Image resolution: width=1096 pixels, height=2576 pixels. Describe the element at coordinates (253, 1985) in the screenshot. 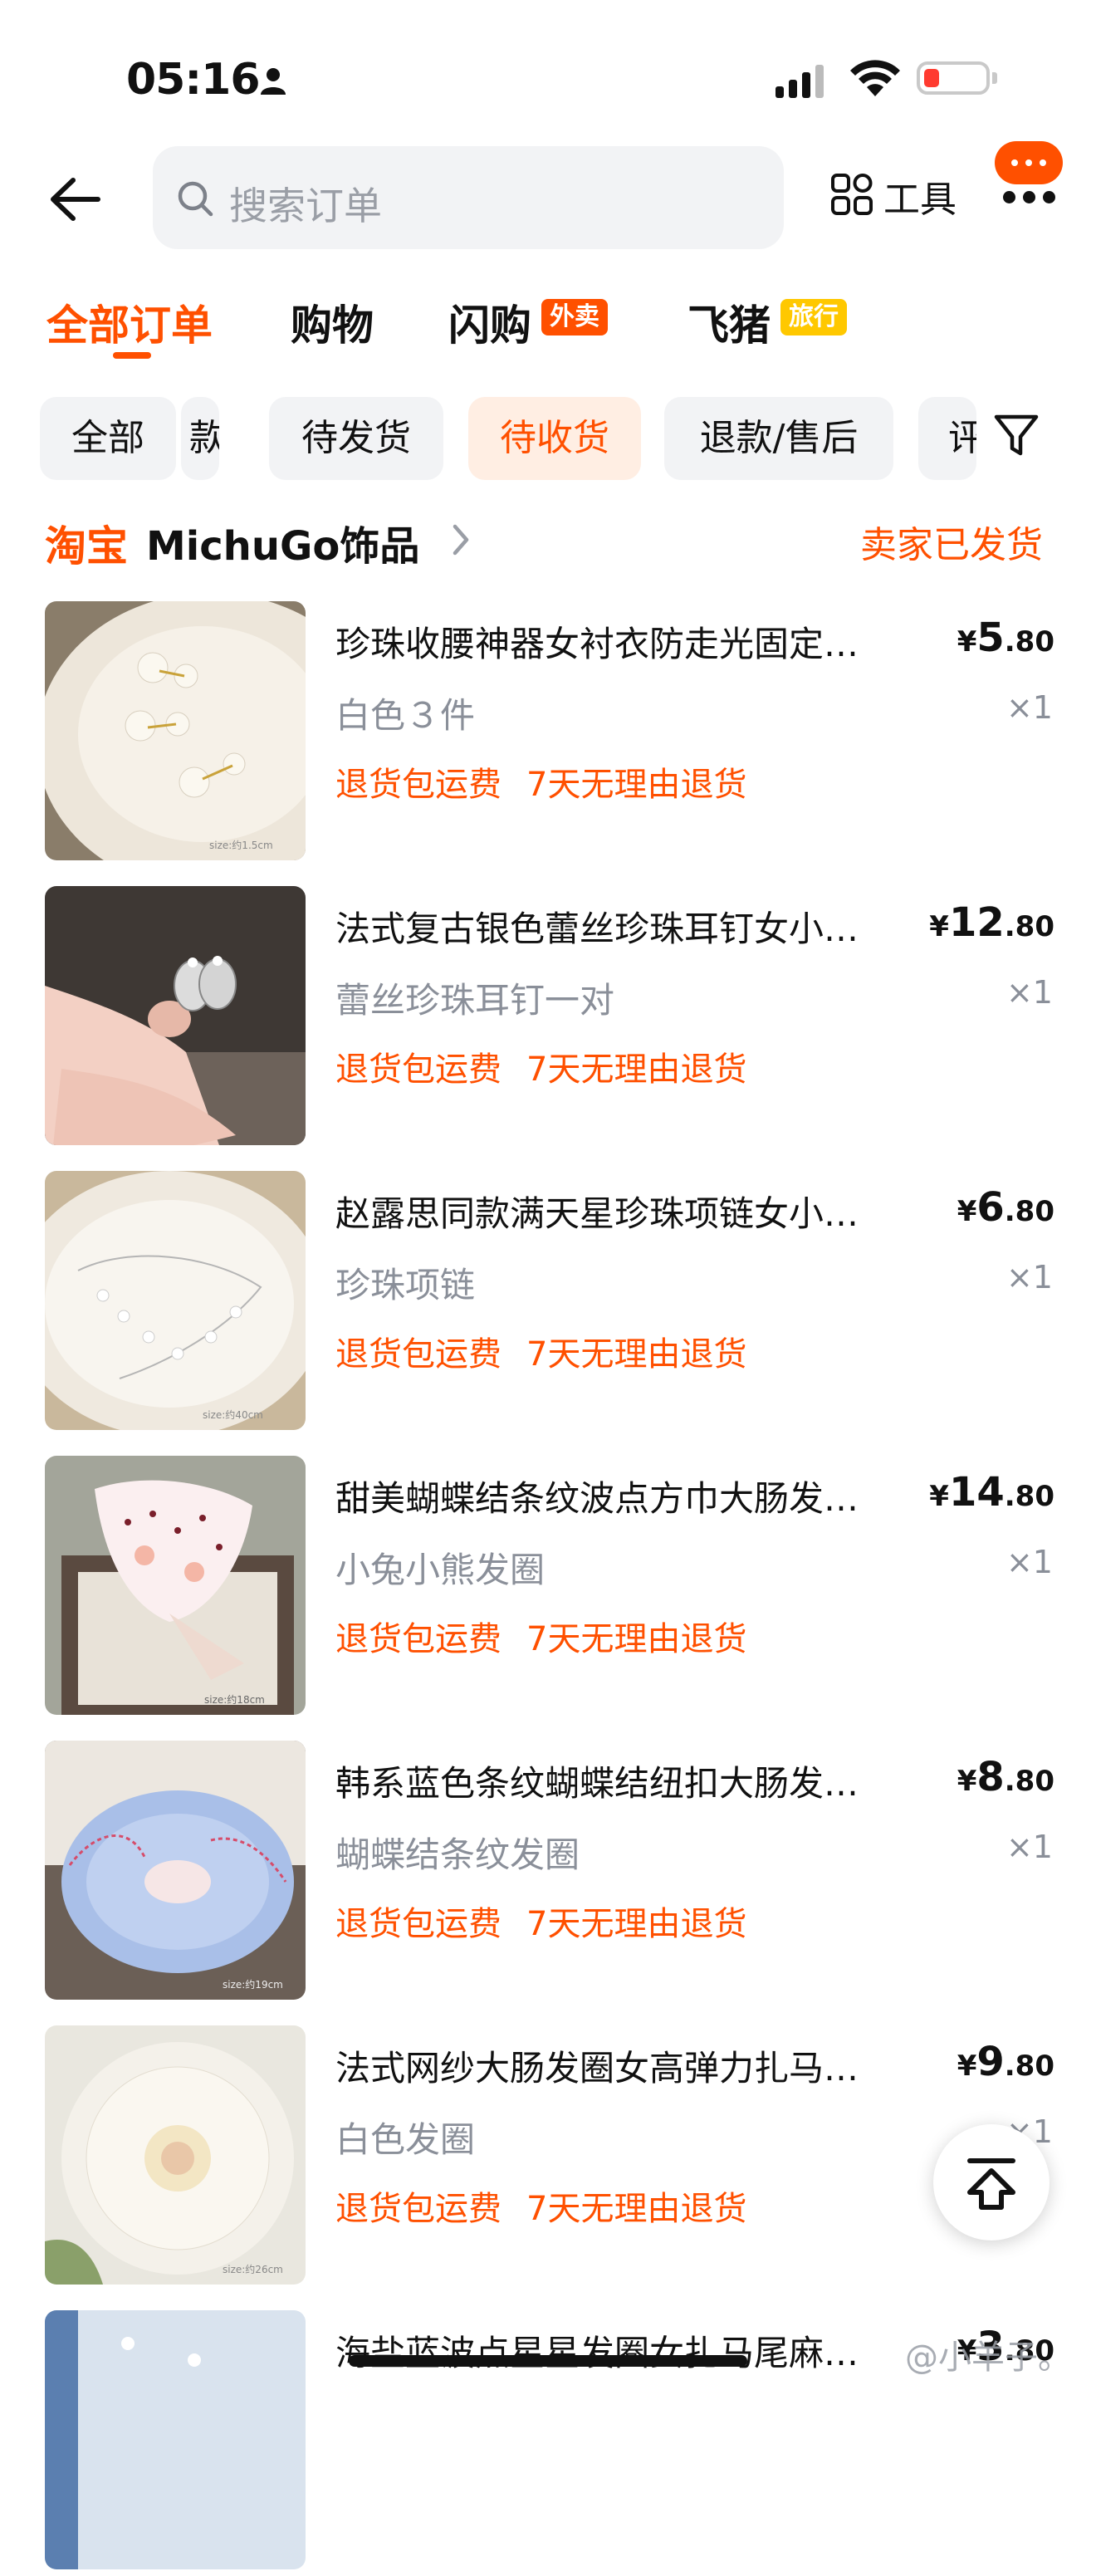

I see `size-label: size:约19cm` at that location.